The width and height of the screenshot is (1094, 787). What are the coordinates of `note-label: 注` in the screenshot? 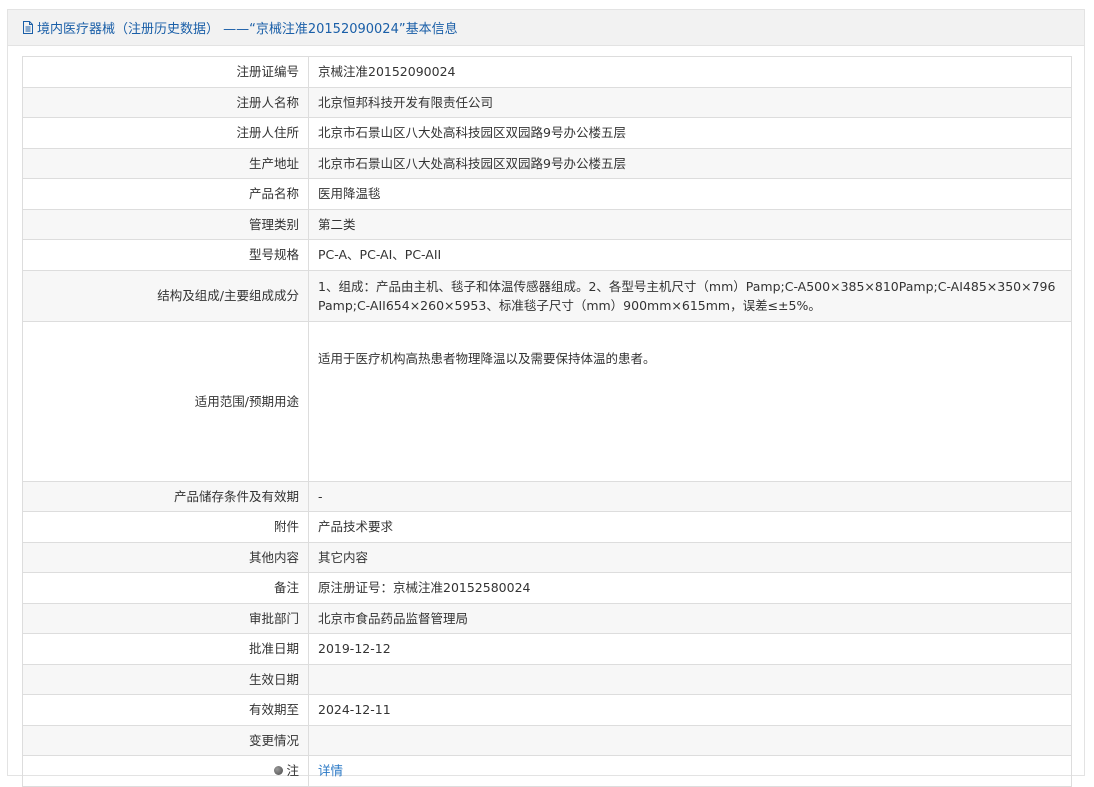 It's located at (292, 771).